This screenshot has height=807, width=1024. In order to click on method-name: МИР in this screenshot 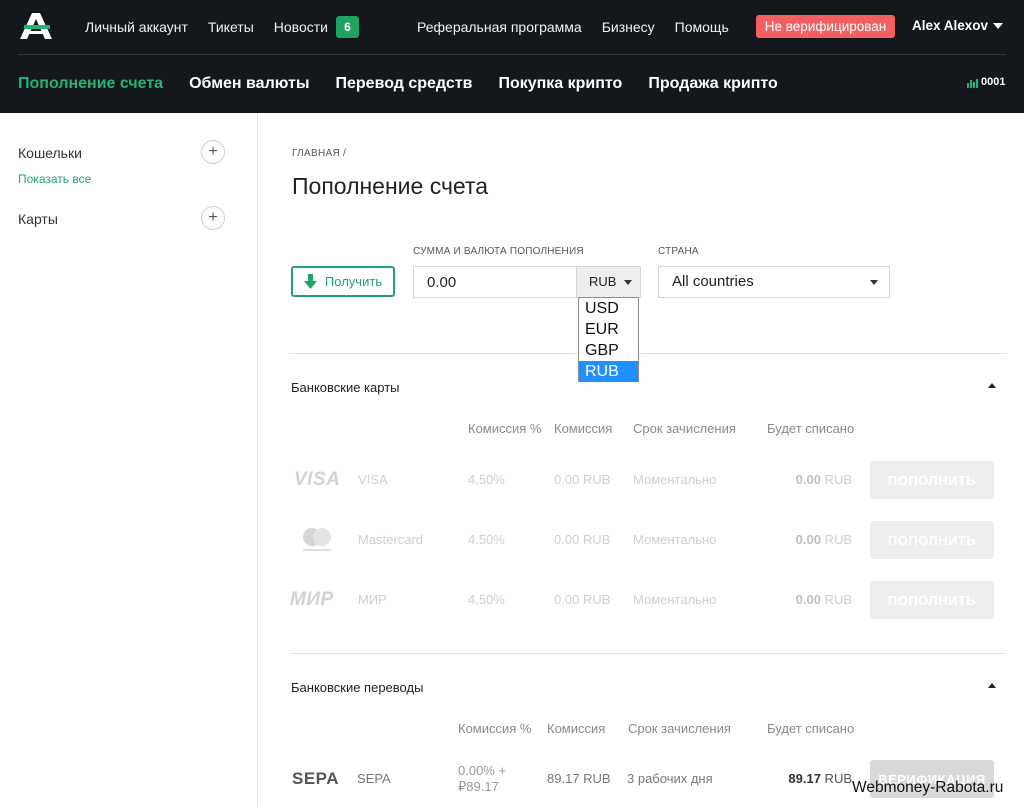, I will do `click(372, 599)`.